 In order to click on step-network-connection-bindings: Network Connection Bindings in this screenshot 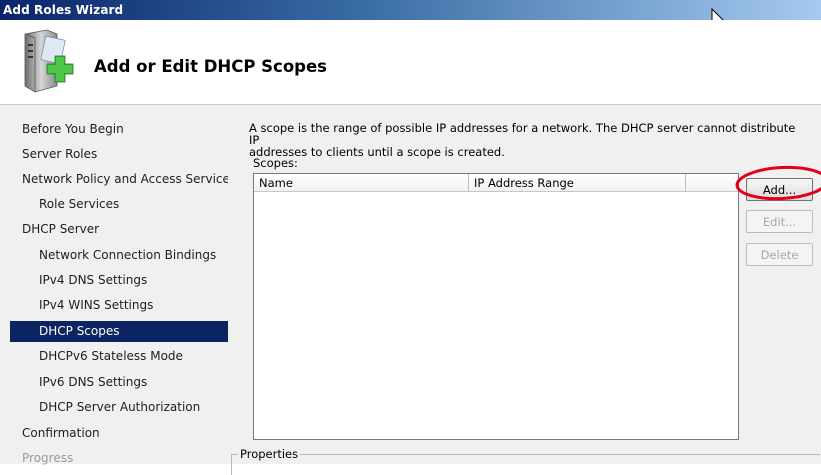, I will do `click(127, 255)`.